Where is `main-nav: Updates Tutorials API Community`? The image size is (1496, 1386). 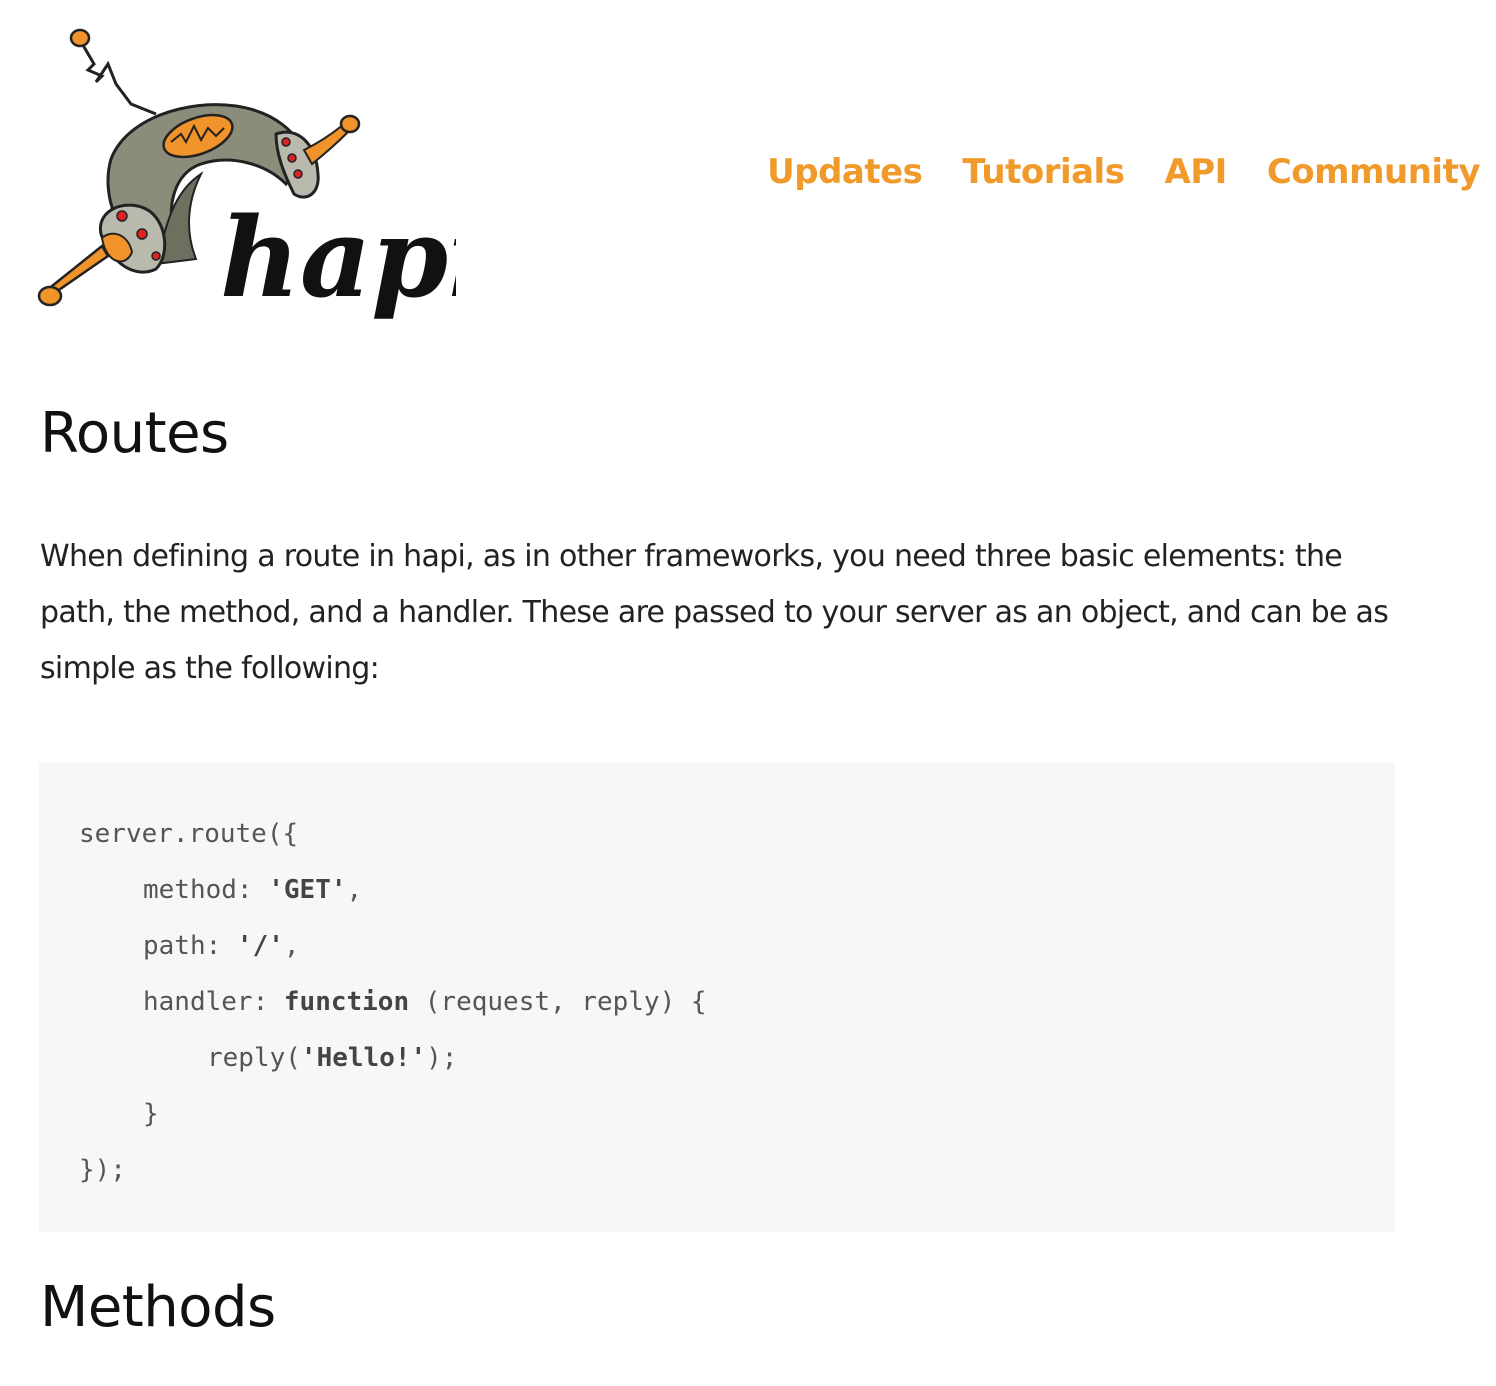
main-nav: Updates Tutorials API Community is located at coordinates (1123, 172).